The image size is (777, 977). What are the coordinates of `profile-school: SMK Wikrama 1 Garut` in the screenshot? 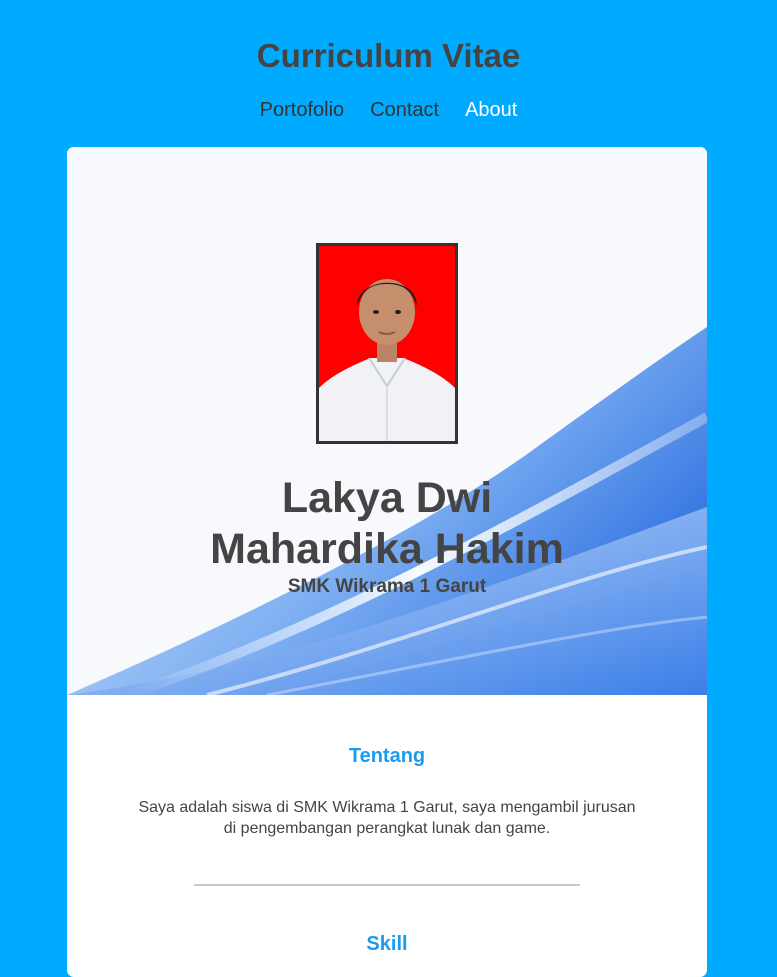 It's located at (387, 586).